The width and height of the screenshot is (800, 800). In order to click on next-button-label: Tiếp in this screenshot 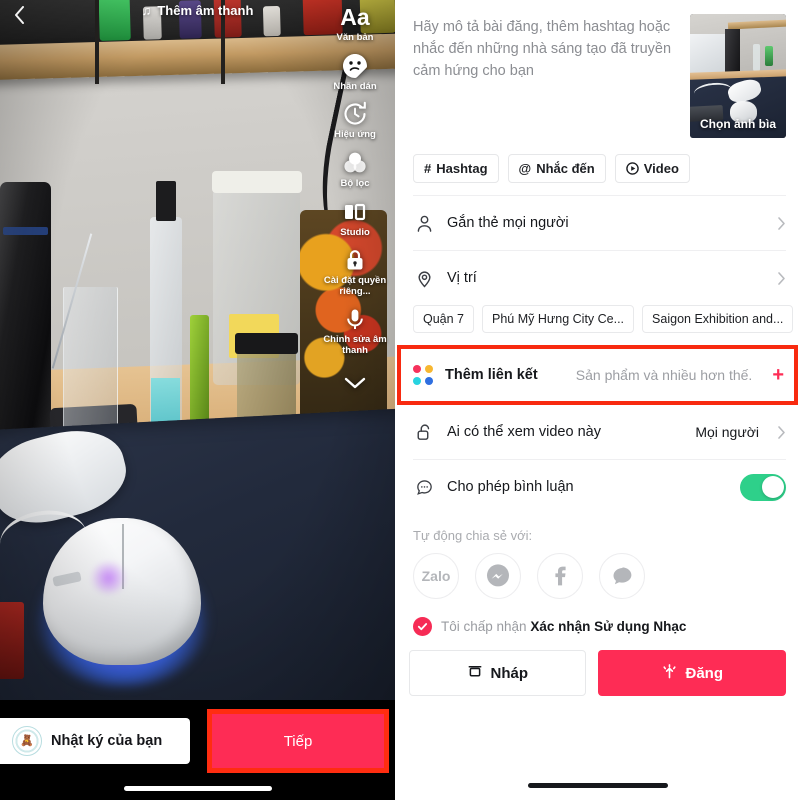, I will do `click(298, 741)`.